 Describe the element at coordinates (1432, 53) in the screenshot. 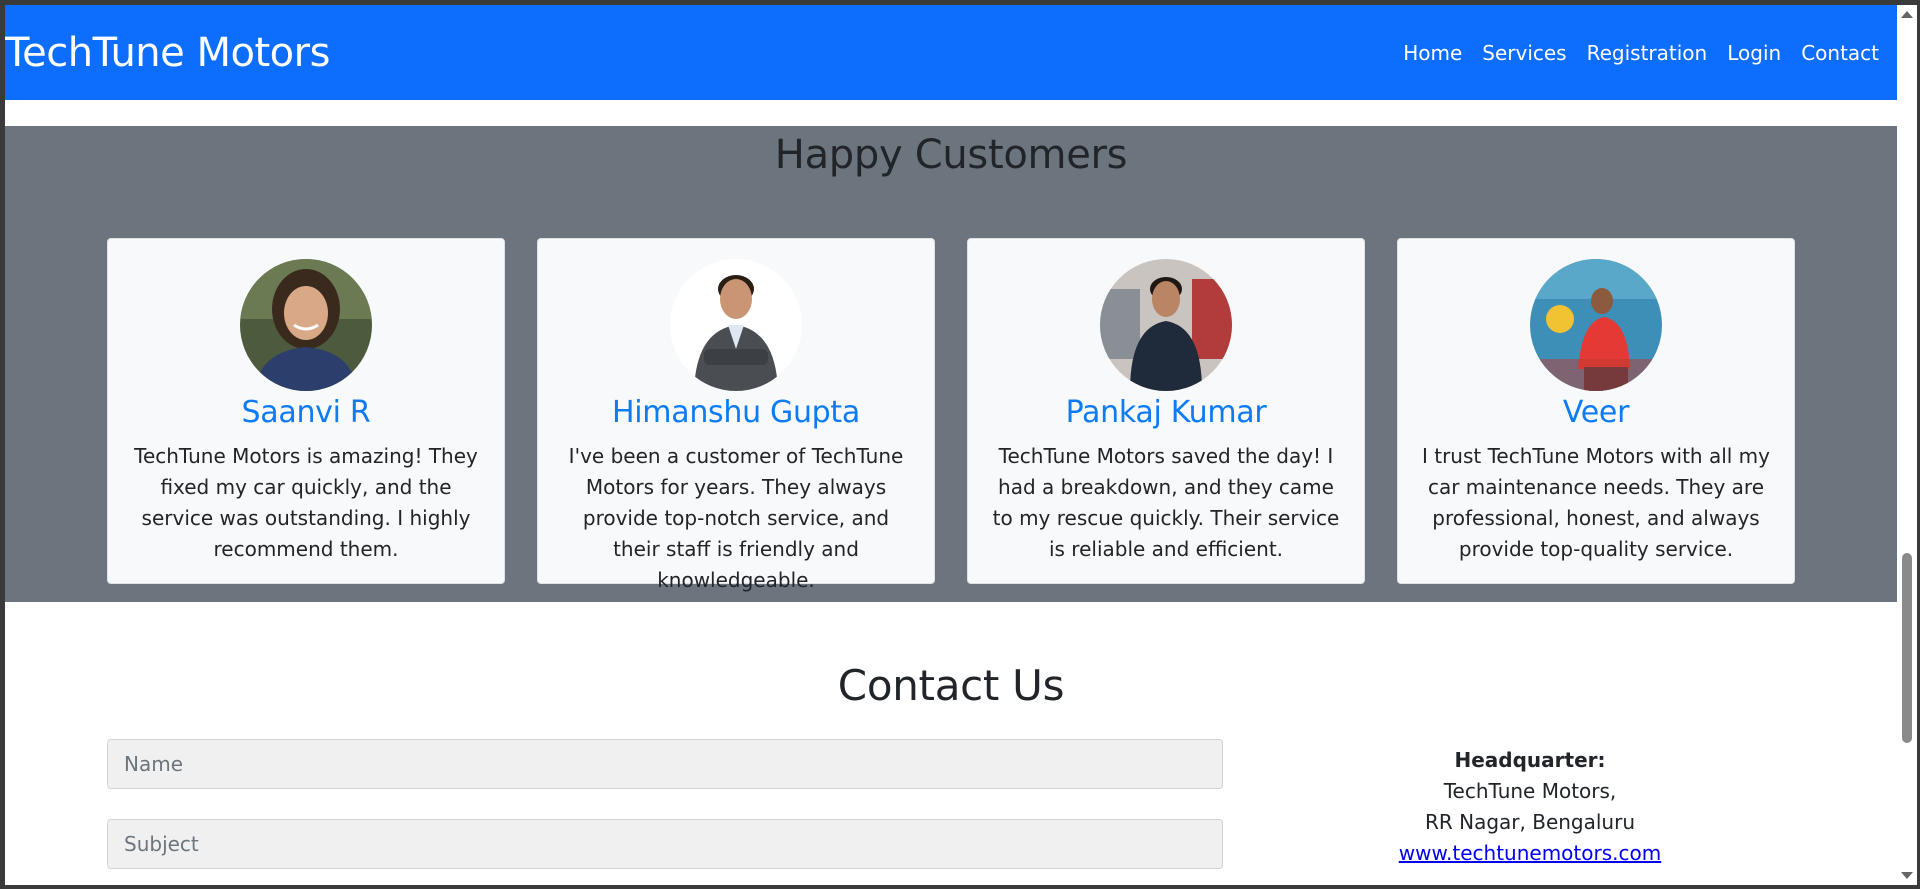

I see `nav-link-home: Home` at that location.